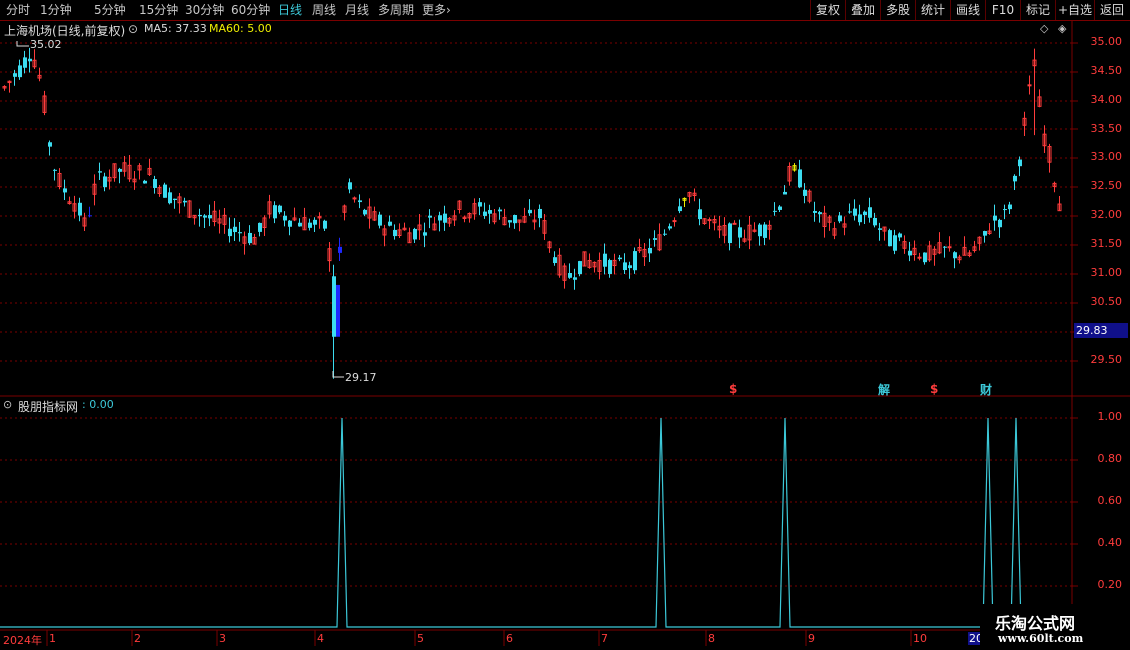  What do you see at coordinates (1037, 10) in the screenshot?
I see `mark-button: 标记` at bounding box center [1037, 10].